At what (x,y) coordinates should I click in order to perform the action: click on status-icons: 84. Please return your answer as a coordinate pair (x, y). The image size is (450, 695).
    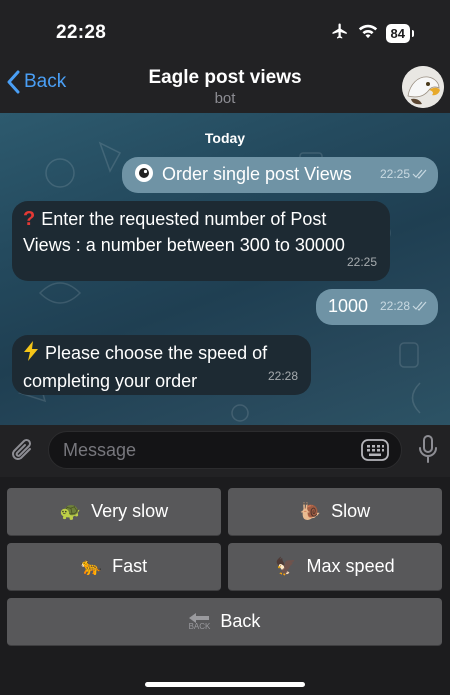
    Looking at the image, I should click on (372, 33).